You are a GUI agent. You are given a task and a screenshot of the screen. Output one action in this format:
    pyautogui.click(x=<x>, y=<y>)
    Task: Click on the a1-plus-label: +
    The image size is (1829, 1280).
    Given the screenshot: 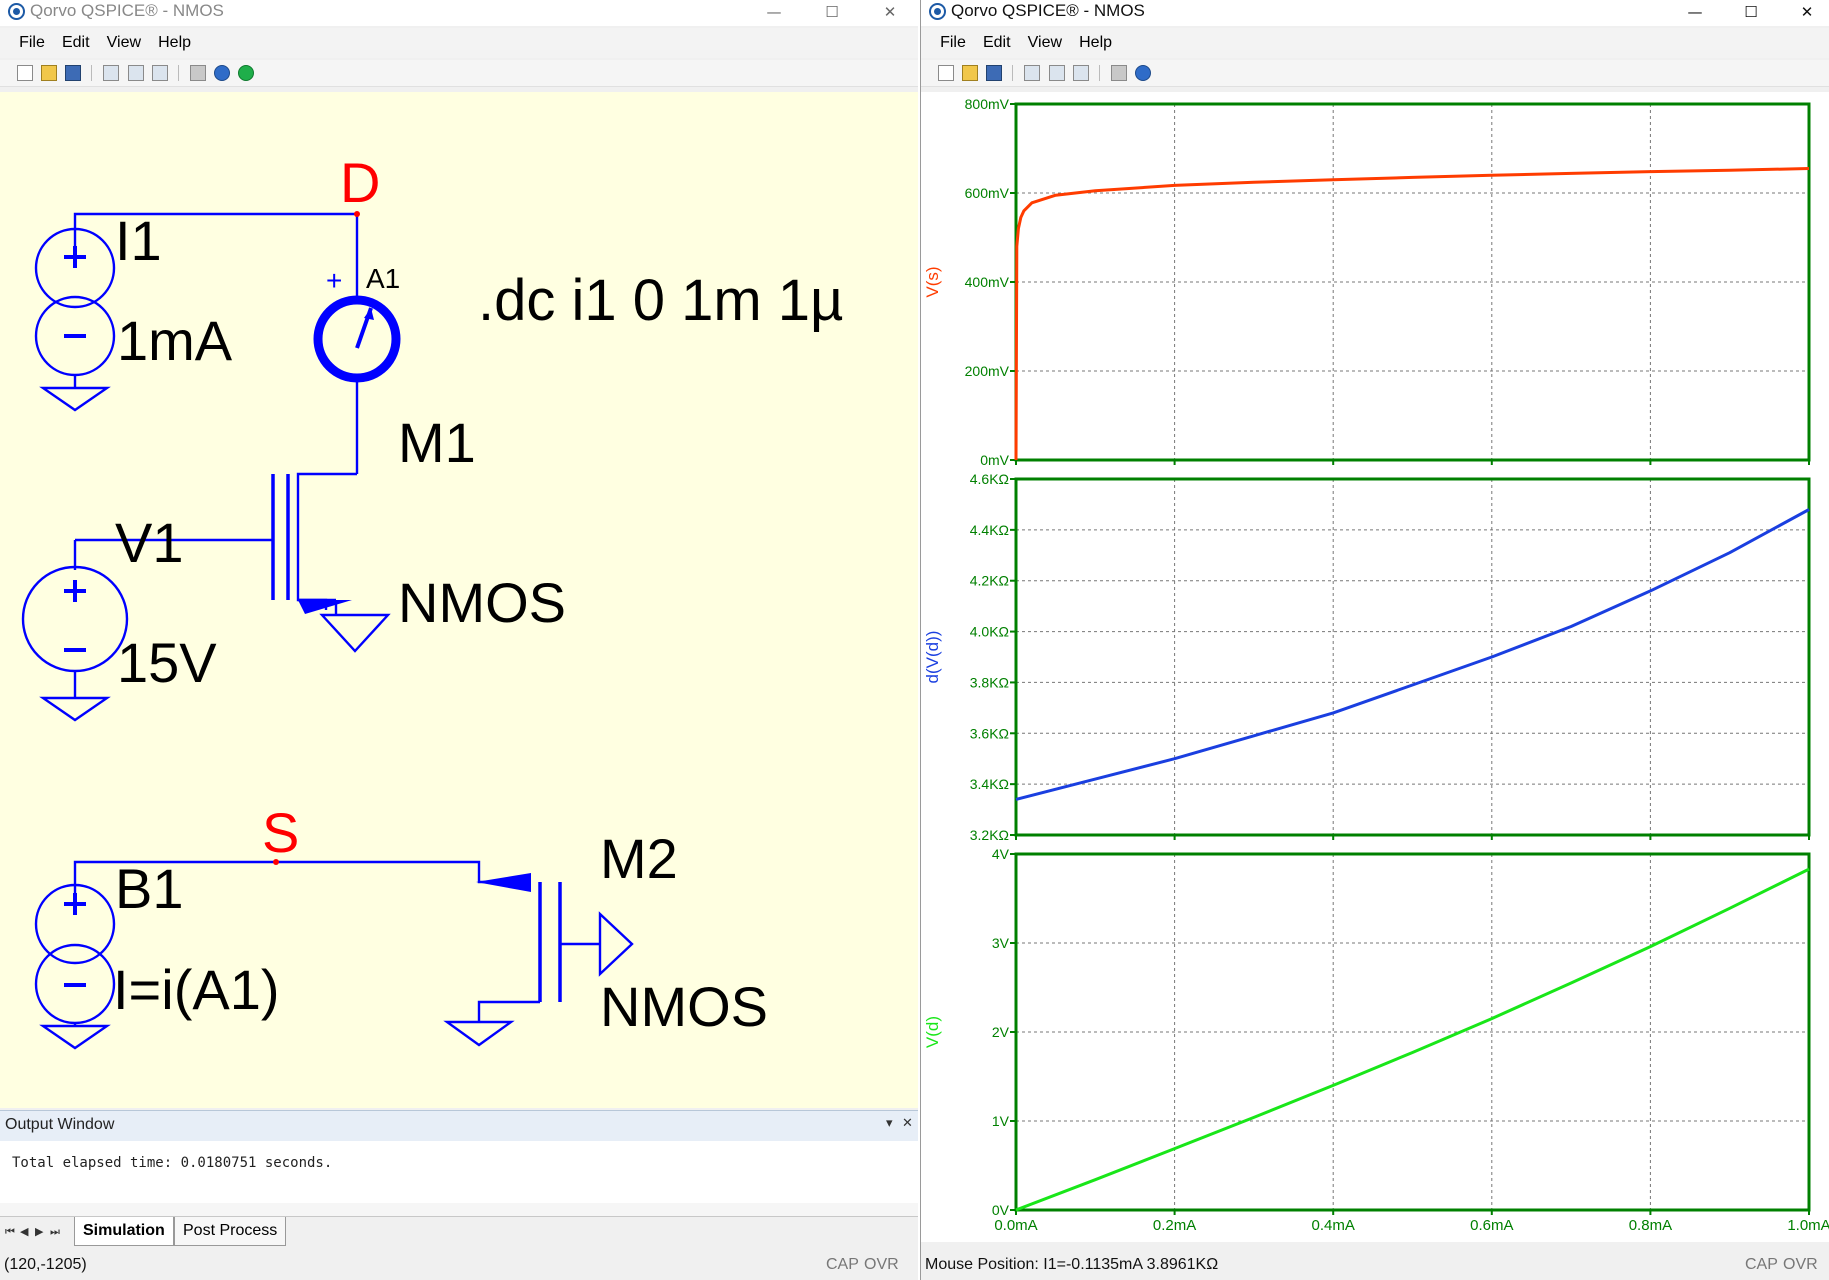 What is the action you would take?
    pyautogui.click(x=334, y=280)
    